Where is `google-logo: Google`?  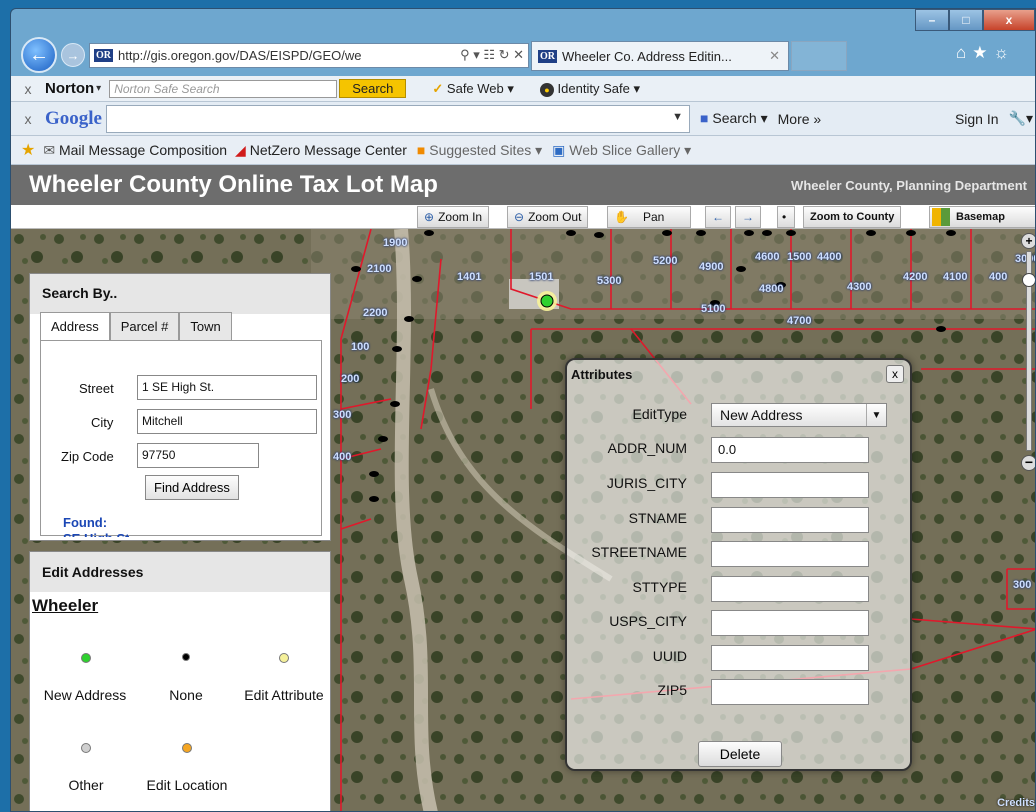 google-logo: Google is located at coordinates (73, 118).